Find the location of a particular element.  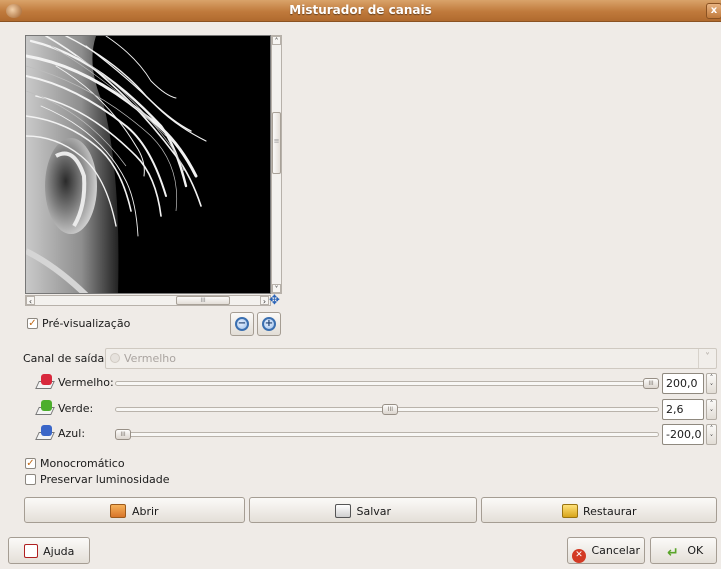

ok-button-label: OK is located at coordinates (695, 550).